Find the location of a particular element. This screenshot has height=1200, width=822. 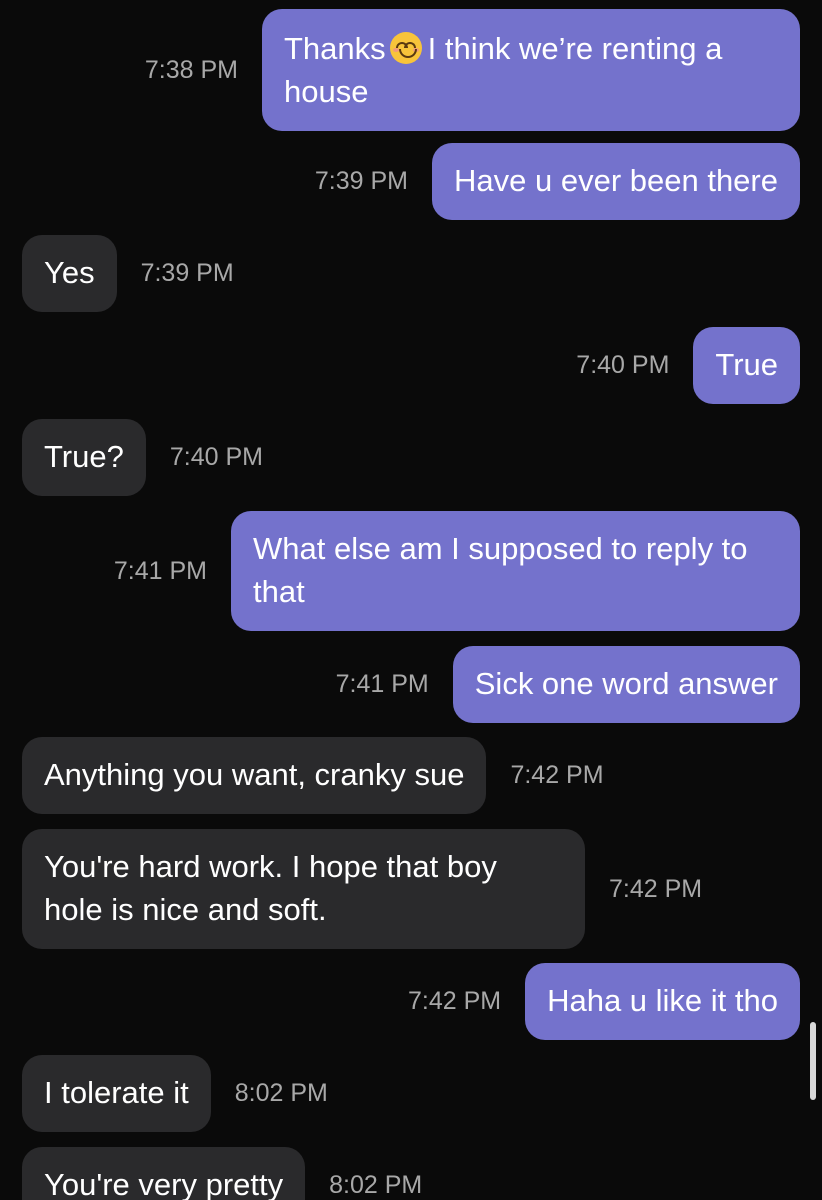

message-text: Have u ever been there is located at coordinates (616, 180).